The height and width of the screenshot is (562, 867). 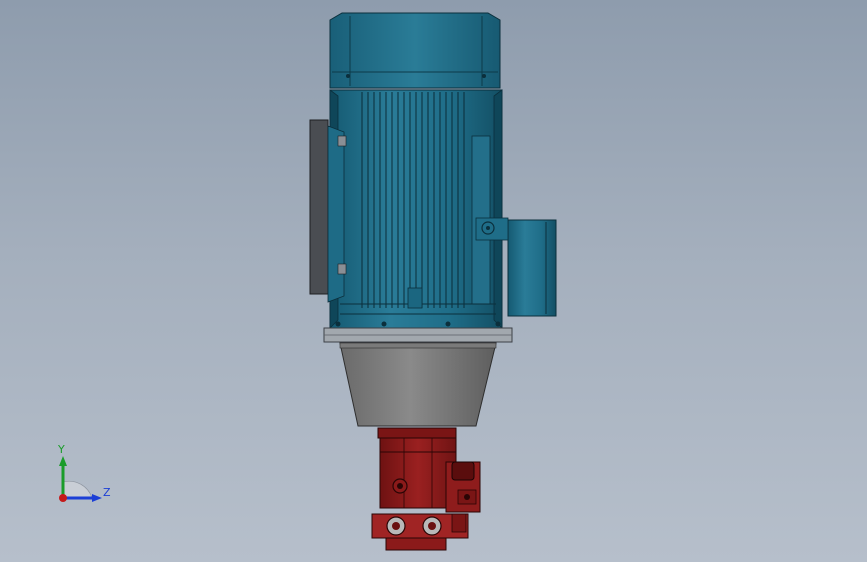 What do you see at coordinates (415, 50) in the screenshot?
I see `fan-cover` at bounding box center [415, 50].